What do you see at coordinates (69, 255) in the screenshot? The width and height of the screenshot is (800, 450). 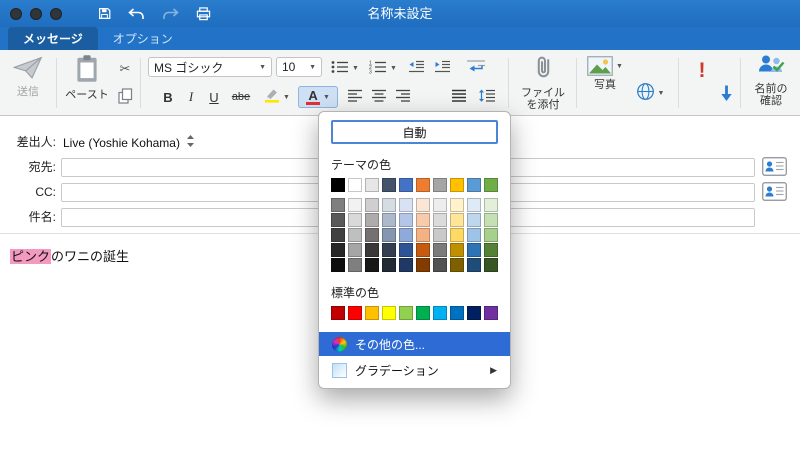 I see `message-body: ピンクのワニの誕生` at bounding box center [69, 255].